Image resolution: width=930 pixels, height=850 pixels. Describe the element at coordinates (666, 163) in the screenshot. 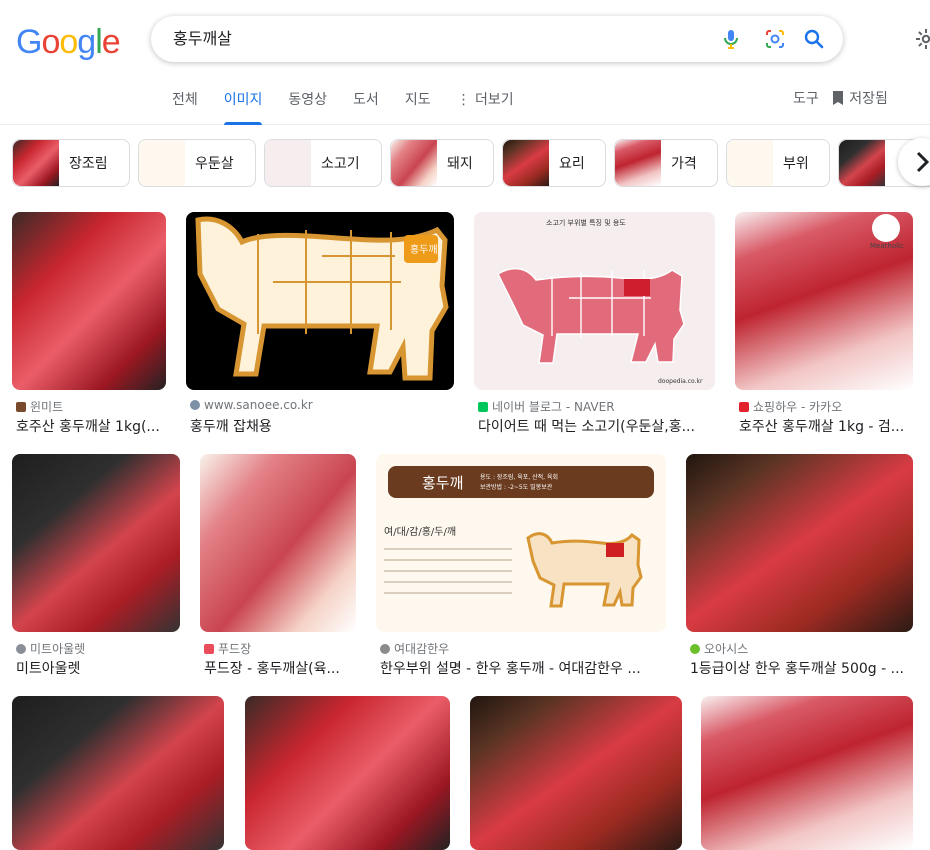

I see `chip-price: 가격` at that location.